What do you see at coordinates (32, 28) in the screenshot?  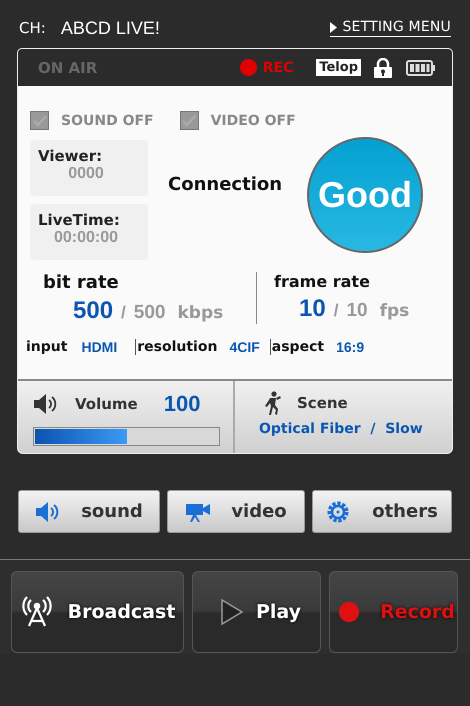 I see `channel-label: CH:` at bounding box center [32, 28].